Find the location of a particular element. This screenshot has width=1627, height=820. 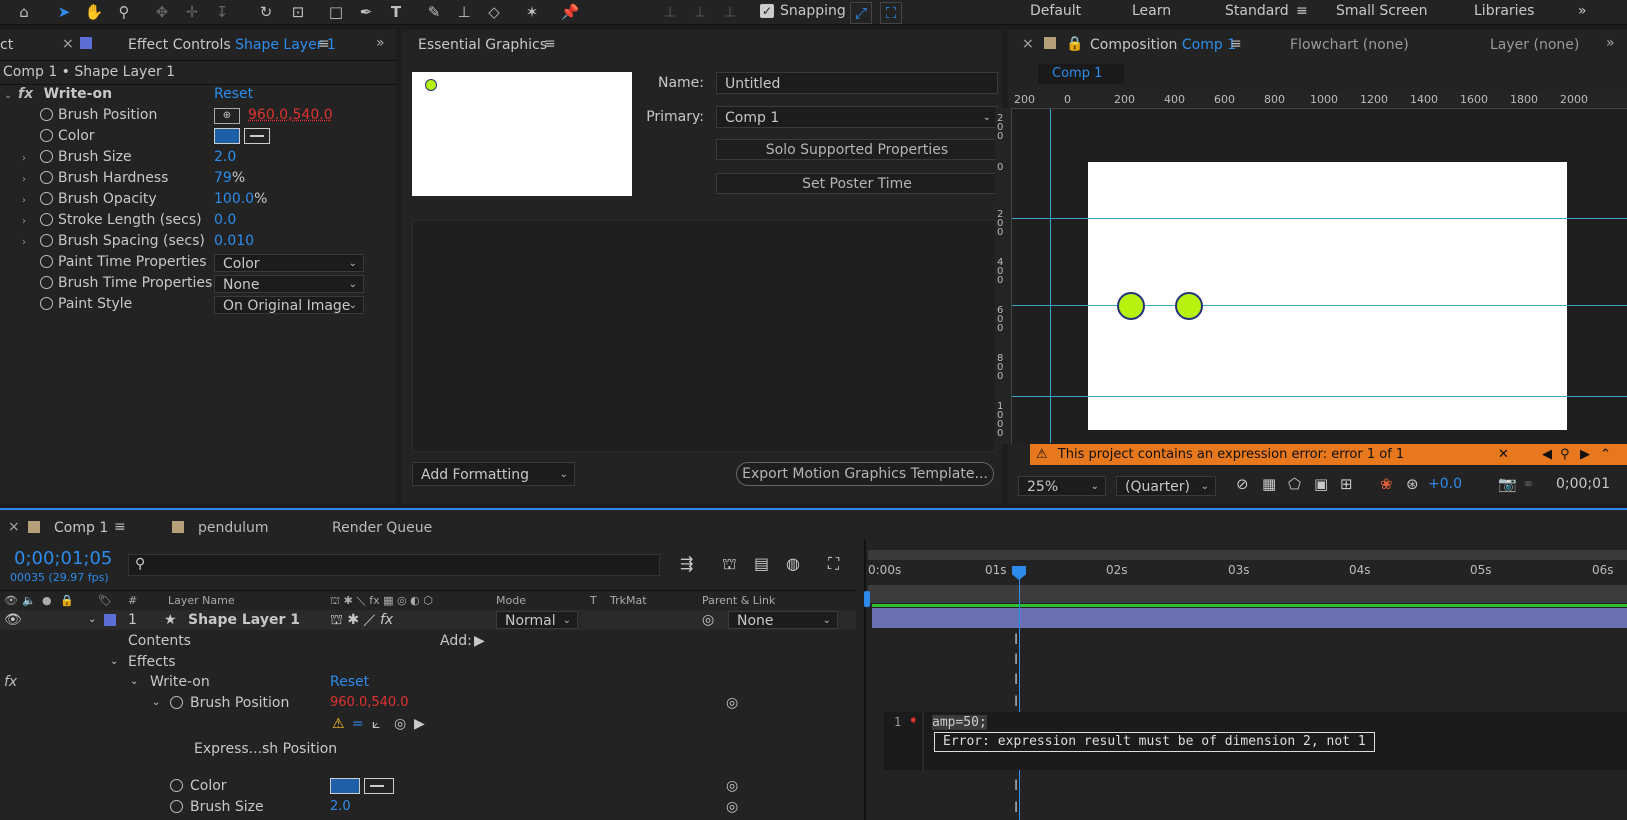

panel-overflow-icon: » is located at coordinates (1610, 43).